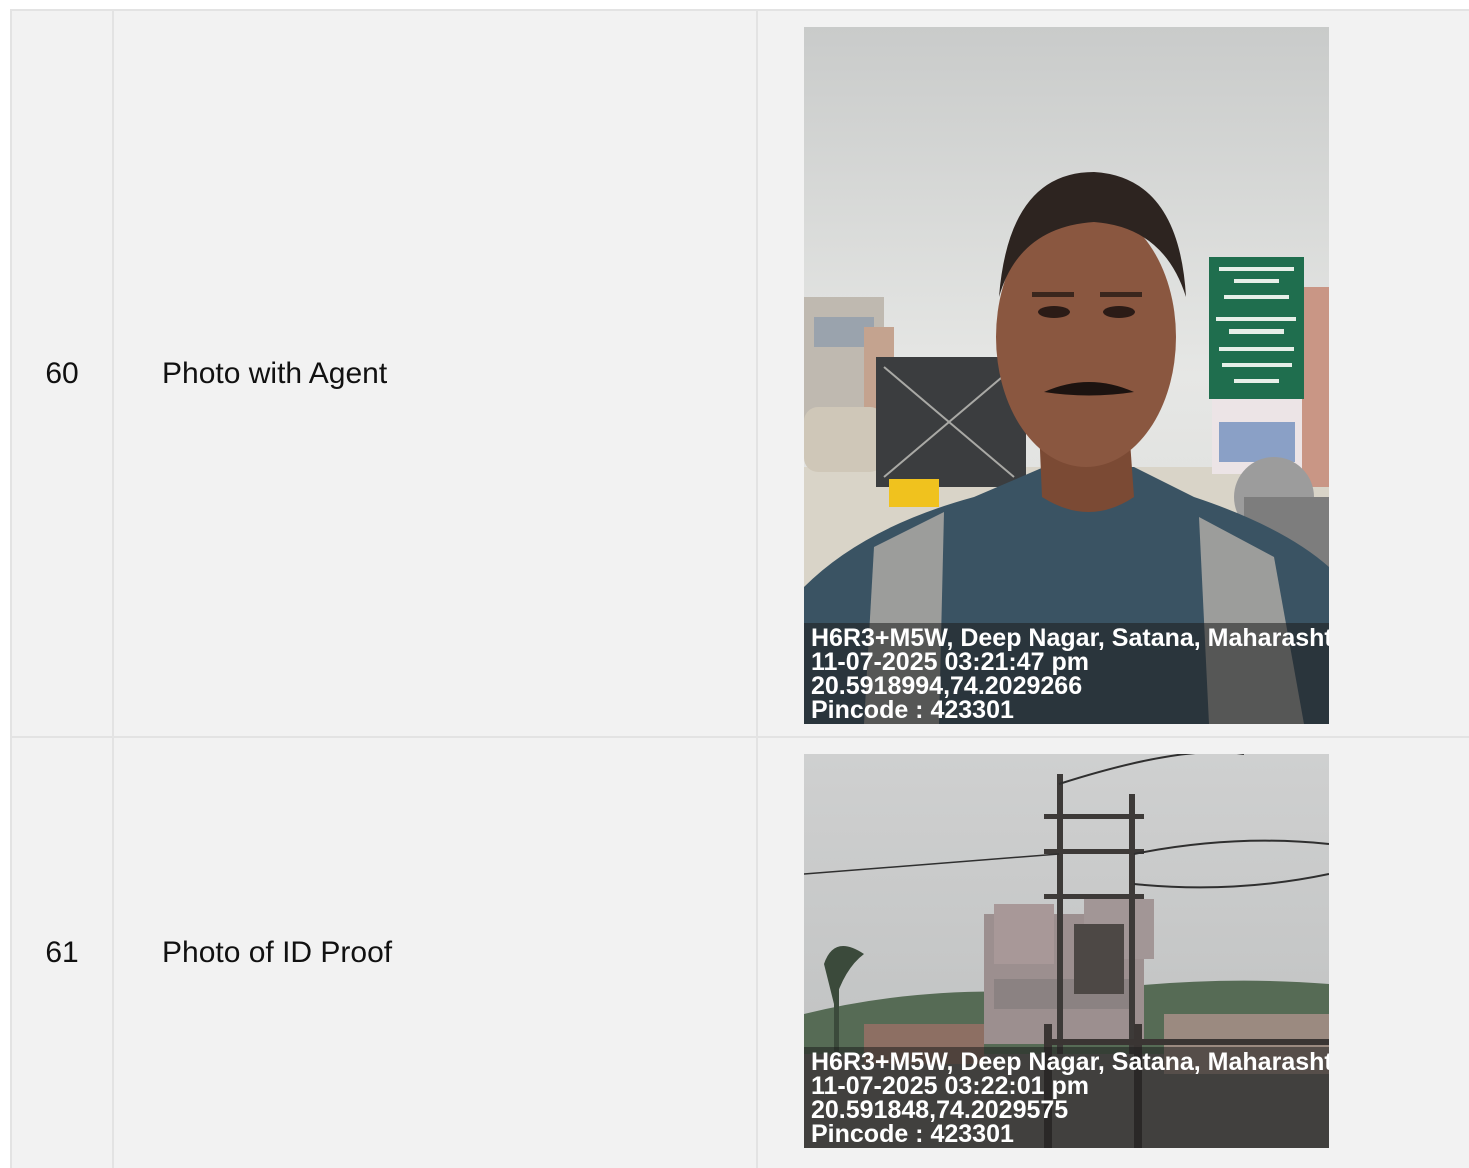 The width and height of the screenshot is (1469, 1168). What do you see at coordinates (940, 1110) in the screenshot?
I see `stamp-coords: 20.591848,74.2029575` at bounding box center [940, 1110].